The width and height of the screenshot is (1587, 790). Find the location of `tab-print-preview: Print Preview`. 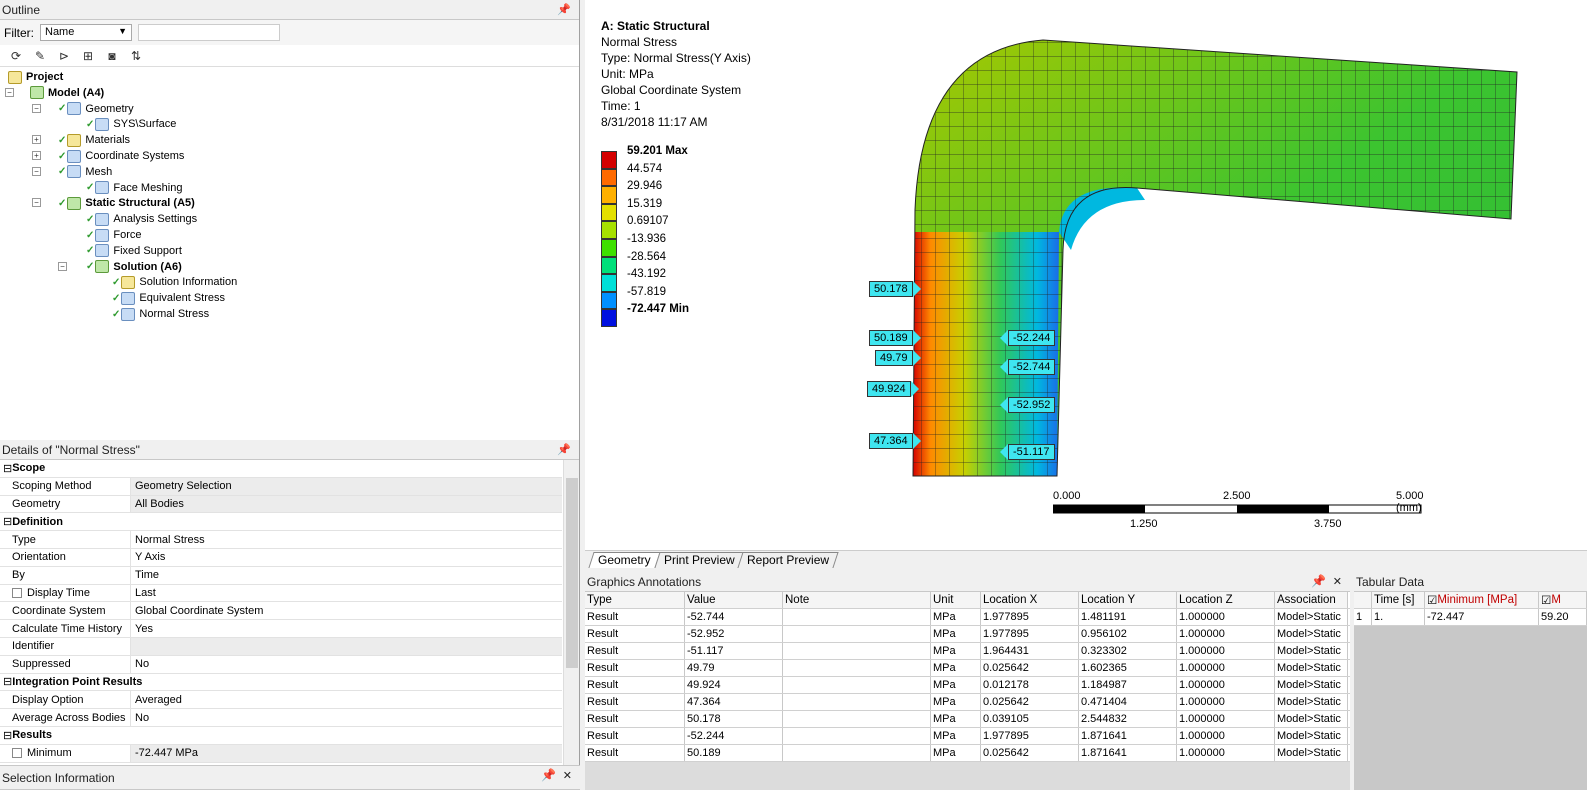

tab-print-preview: Print Preview is located at coordinates (699, 560).